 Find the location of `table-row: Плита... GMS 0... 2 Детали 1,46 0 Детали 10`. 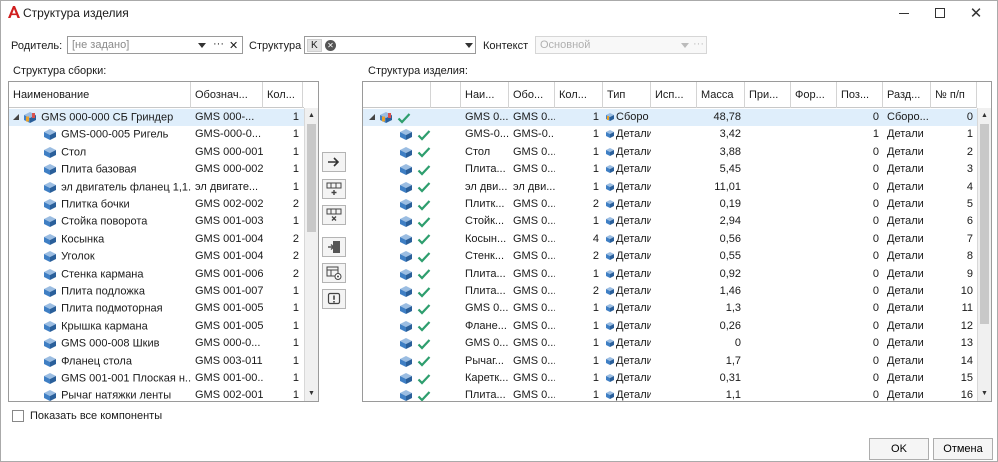

table-row: Плита... GMS 0... 2 Детали 1,46 0 Детали 10 is located at coordinates (670, 291).